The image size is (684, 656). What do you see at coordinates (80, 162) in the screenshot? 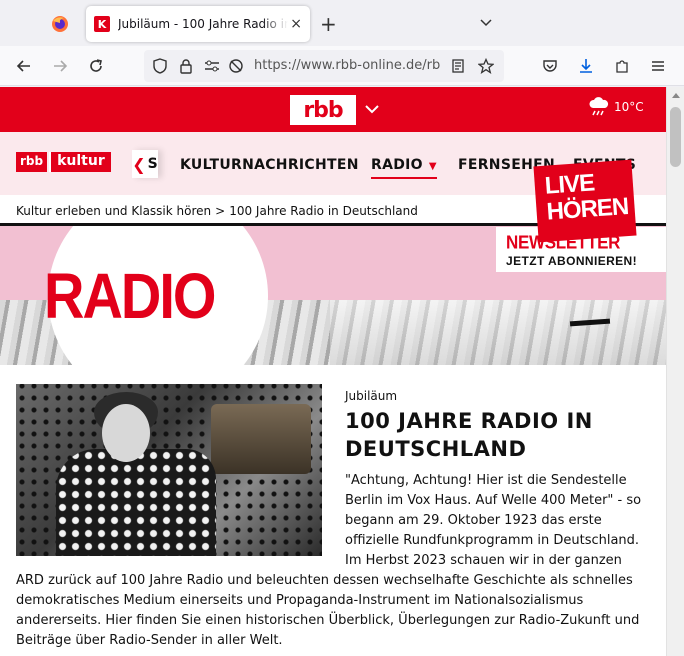
I see `logo-kultur: kultur` at bounding box center [80, 162].